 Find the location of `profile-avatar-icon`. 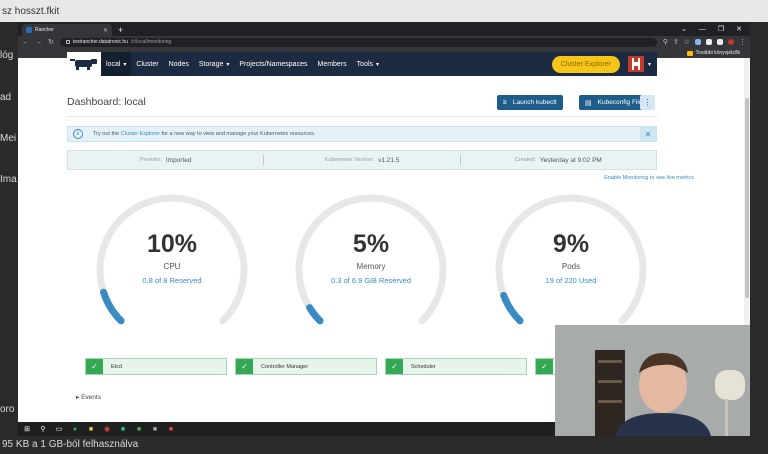

profile-avatar-icon is located at coordinates (731, 42).